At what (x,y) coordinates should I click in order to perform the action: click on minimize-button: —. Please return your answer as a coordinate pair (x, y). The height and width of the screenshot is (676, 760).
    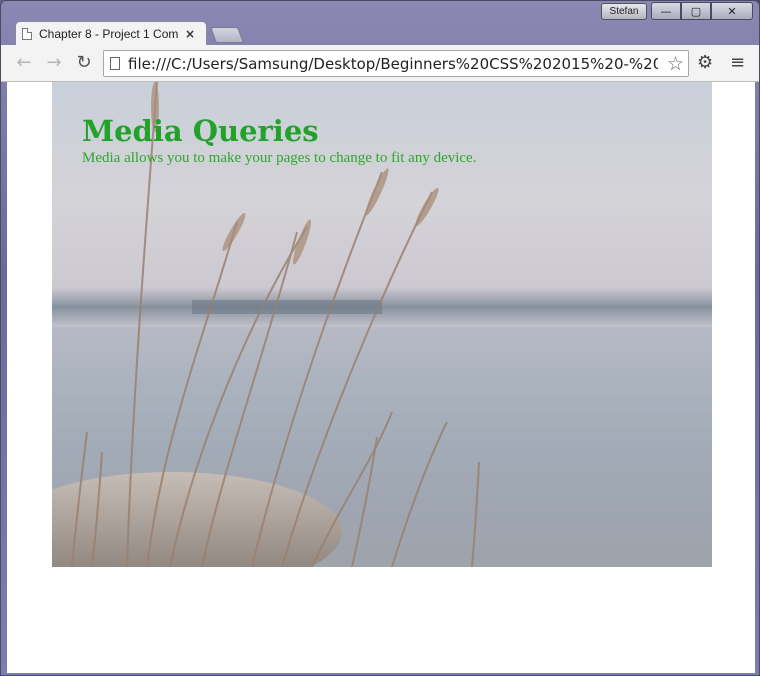
    Looking at the image, I should click on (666, 11).